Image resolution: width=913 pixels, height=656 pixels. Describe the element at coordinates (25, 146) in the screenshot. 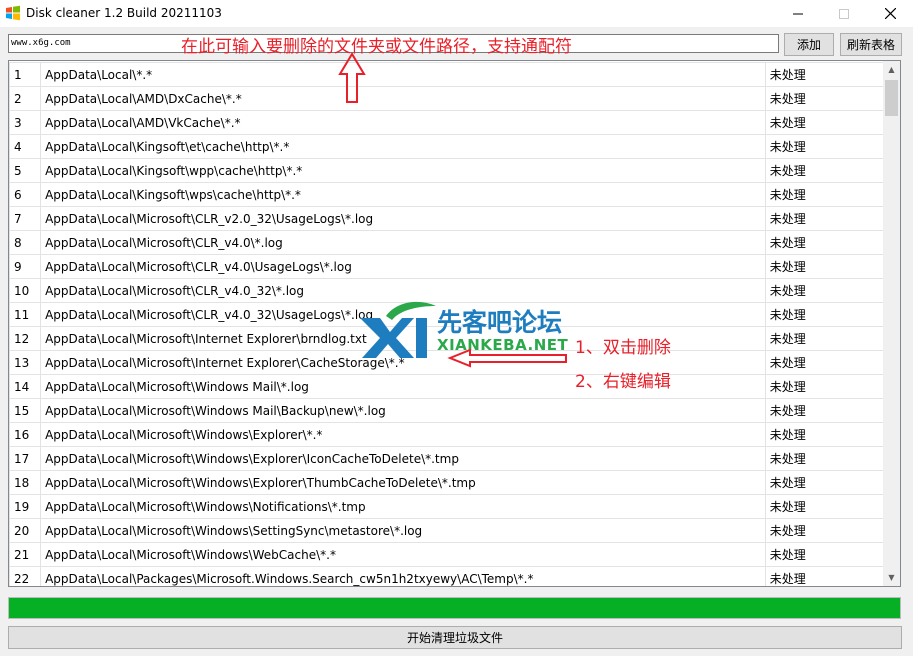

I see `table-cell-index: 4` at that location.